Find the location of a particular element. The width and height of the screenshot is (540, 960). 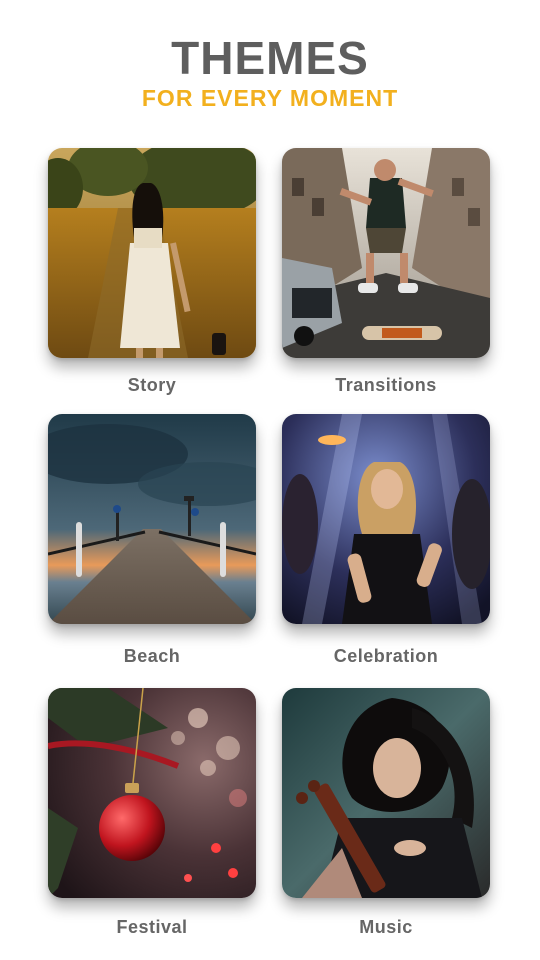

theme-card-celebration is located at coordinates (386, 519).